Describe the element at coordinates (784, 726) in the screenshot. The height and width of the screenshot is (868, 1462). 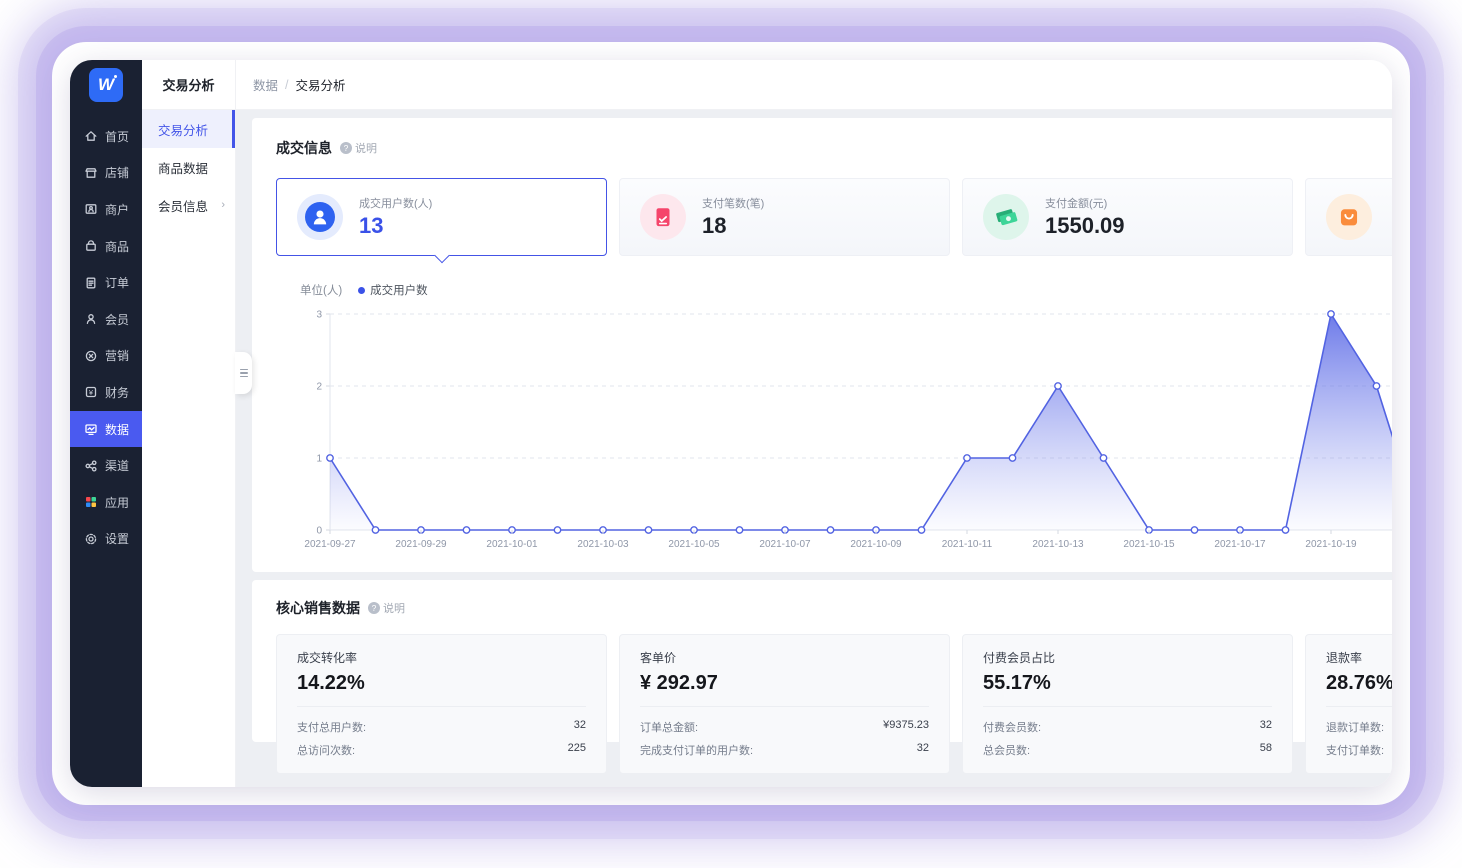
I see `metric-detail-row: 订单总金额: ¥9375.23` at that location.